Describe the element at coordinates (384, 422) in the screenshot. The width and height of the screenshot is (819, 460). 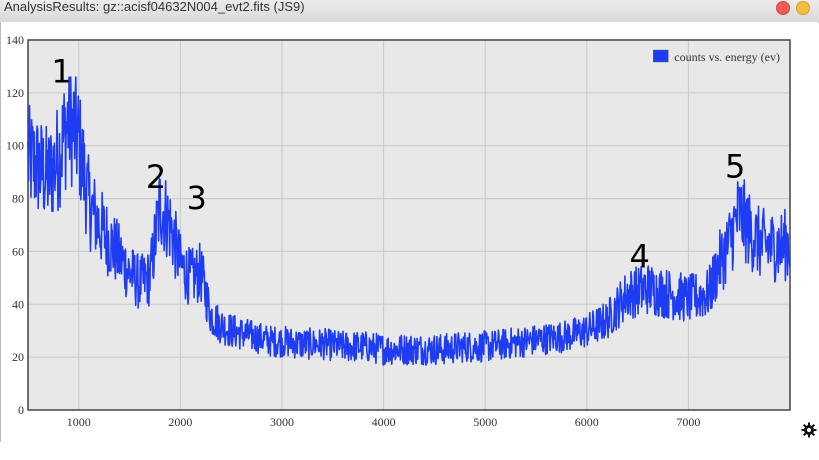
I see `x-tick-label: 4000` at that location.